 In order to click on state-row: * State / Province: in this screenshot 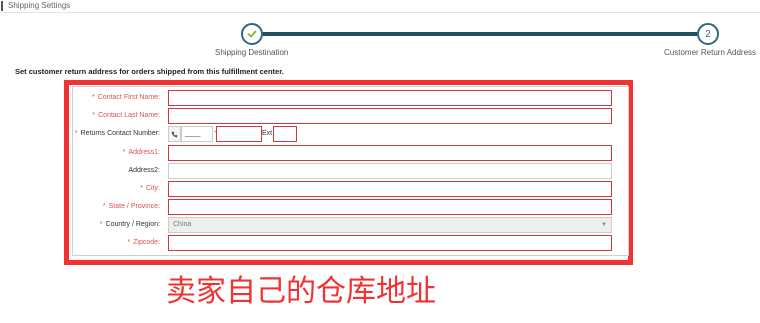, I will do `click(380, 207)`.